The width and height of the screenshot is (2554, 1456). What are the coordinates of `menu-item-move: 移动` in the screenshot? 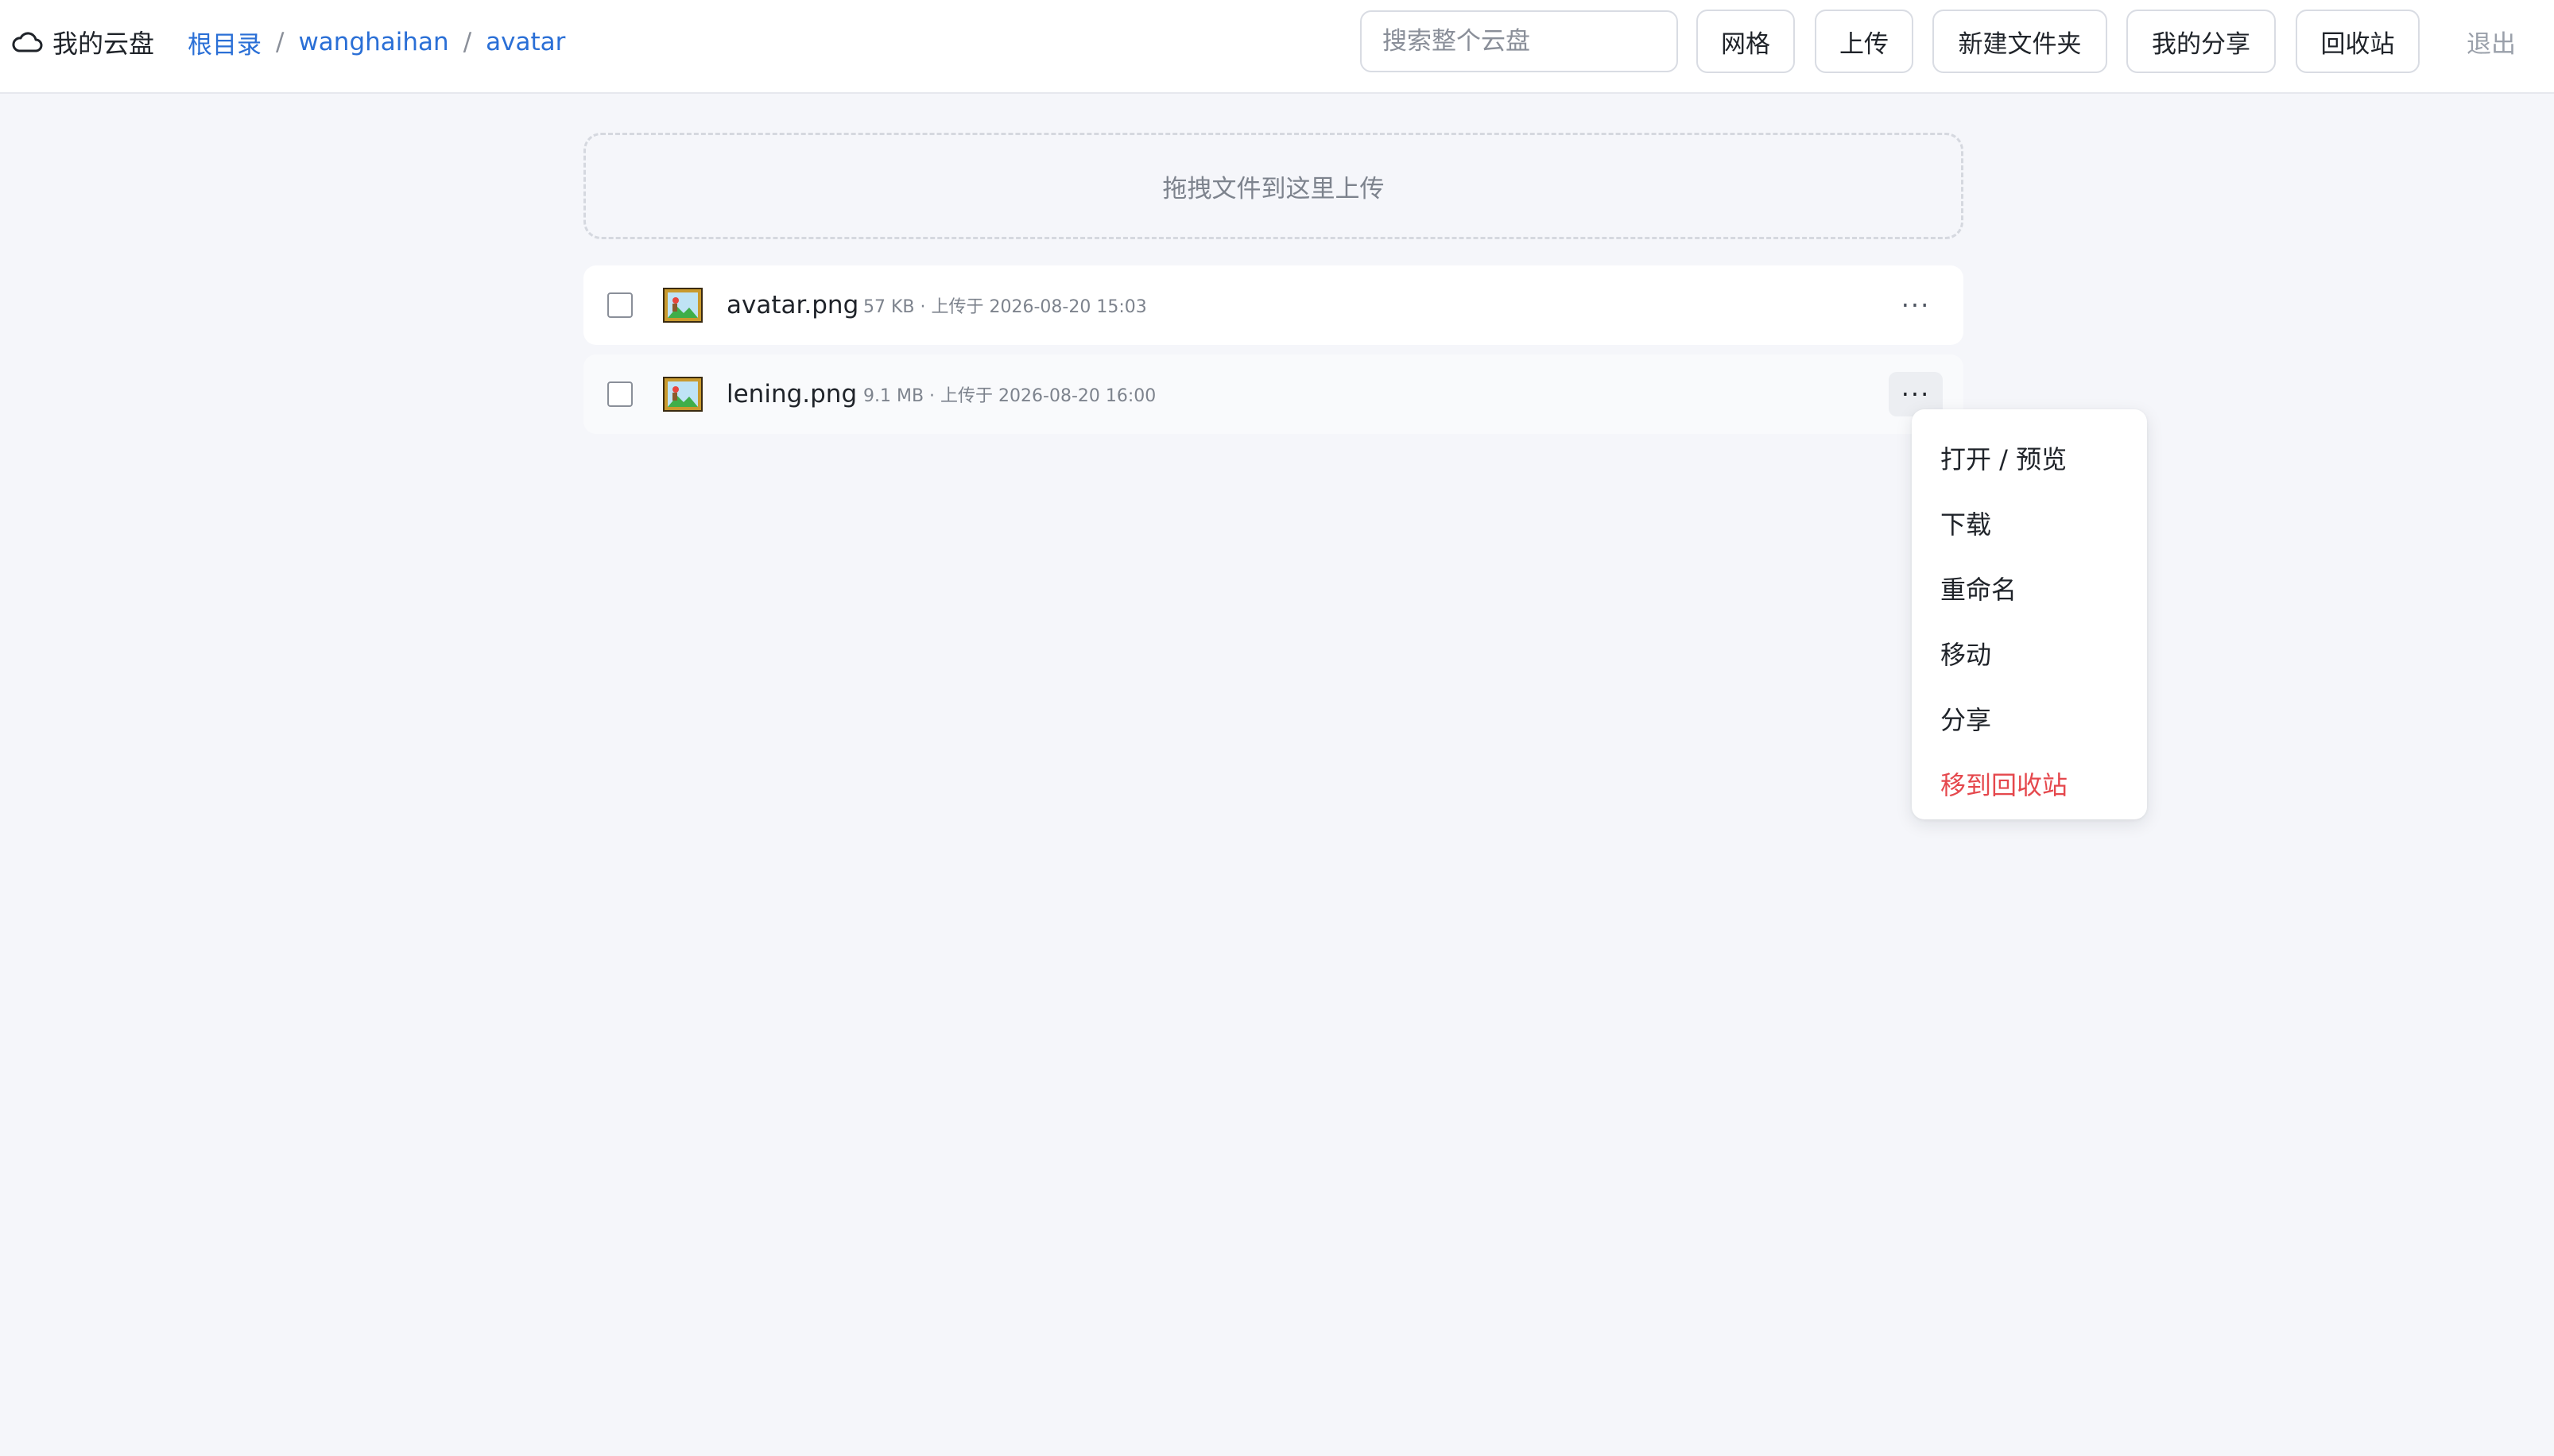 It's located at (2029, 653).